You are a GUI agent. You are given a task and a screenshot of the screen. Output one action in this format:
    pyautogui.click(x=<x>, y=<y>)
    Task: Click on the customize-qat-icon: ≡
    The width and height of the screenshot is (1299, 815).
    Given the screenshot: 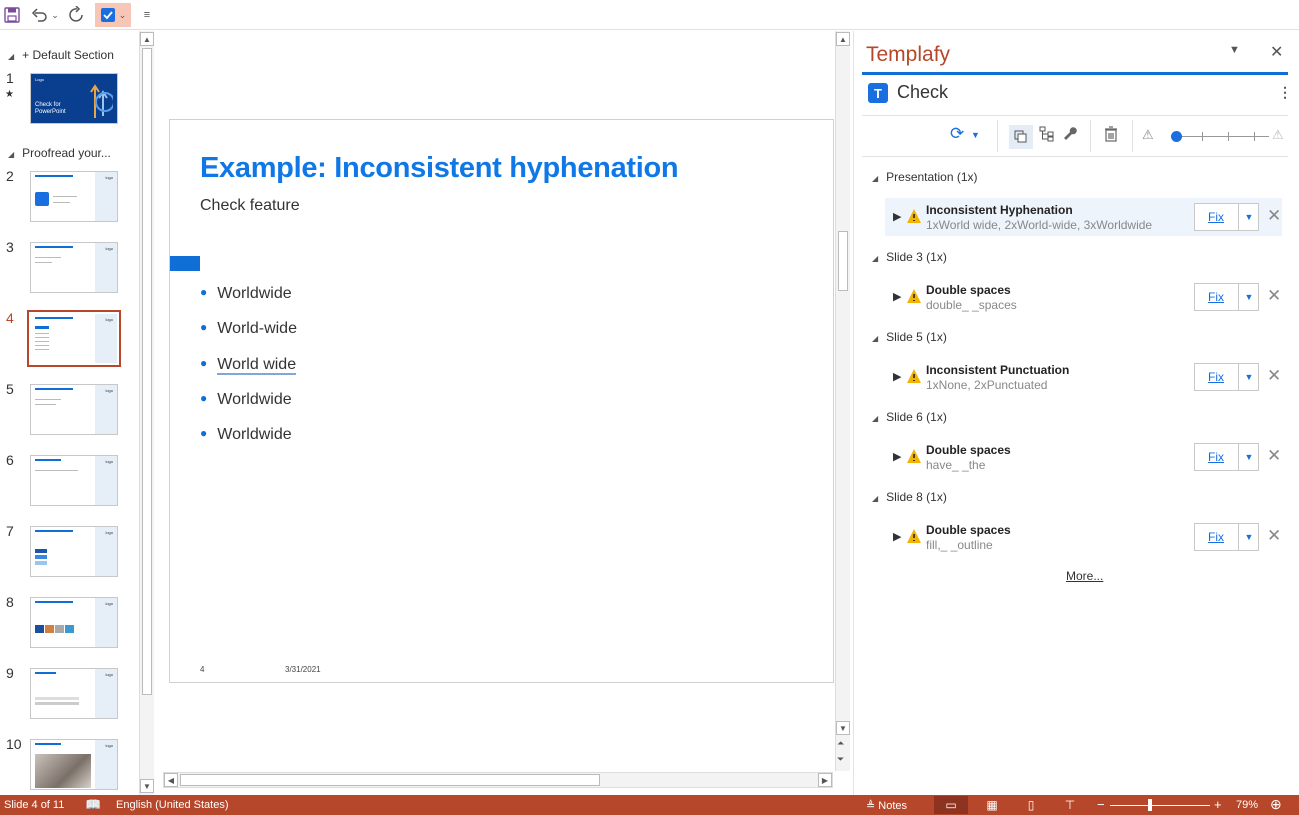 What is the action you would take?
    pyautogui.click(x=147, y=15)
    